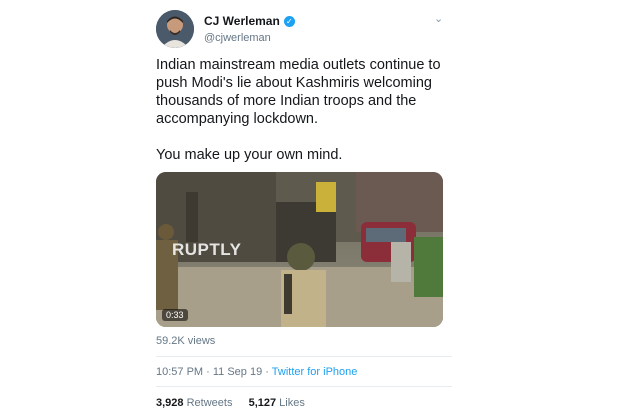  What do you see at coordinates (438, 18) in the screenshot?
I see `chevron-down-icon: ⌄` at bounding box center [438, 18].